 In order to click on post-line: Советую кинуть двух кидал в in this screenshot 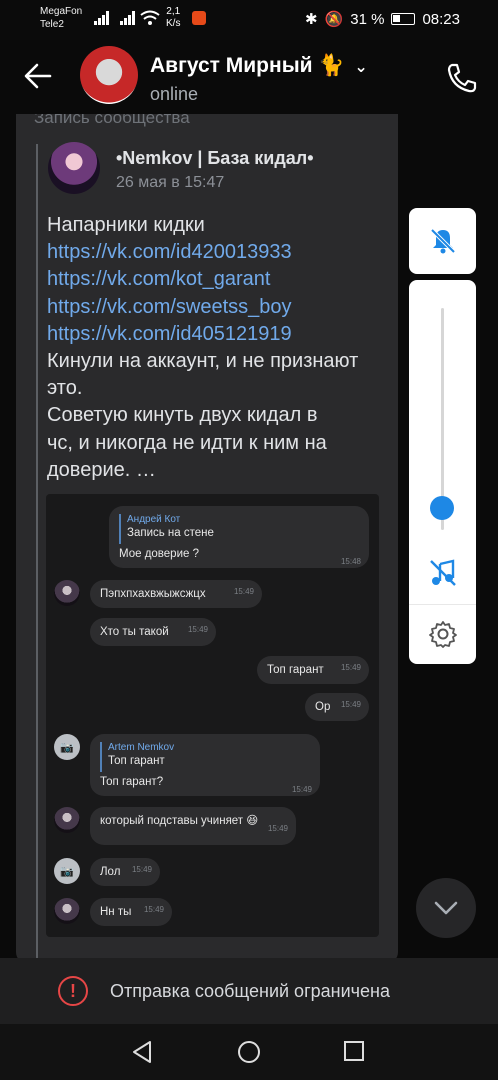, I will do `click(182, 415)`.